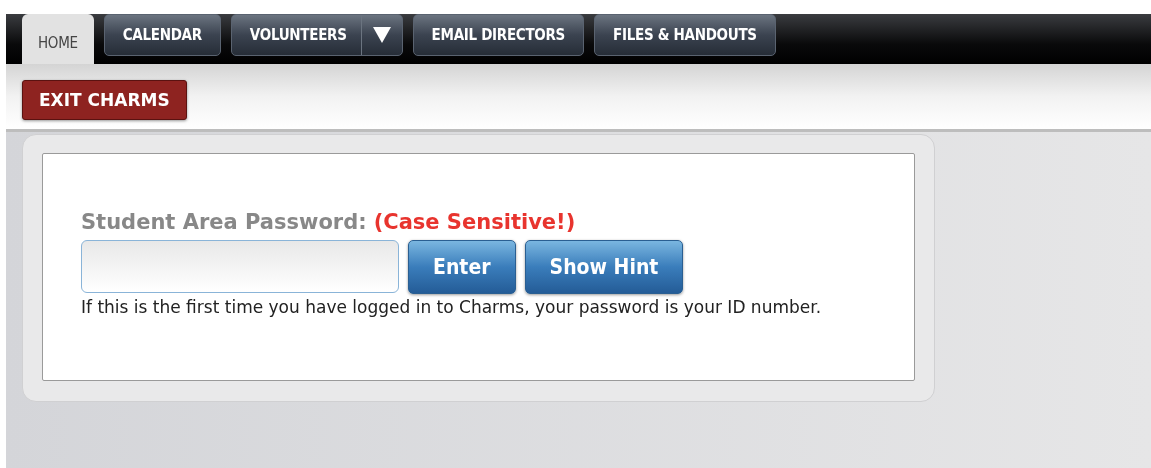  Describe the element at coordinates (498, 35) in the screenshot. I see `nav-tab: EMAIL DIRECTORS` at that location.